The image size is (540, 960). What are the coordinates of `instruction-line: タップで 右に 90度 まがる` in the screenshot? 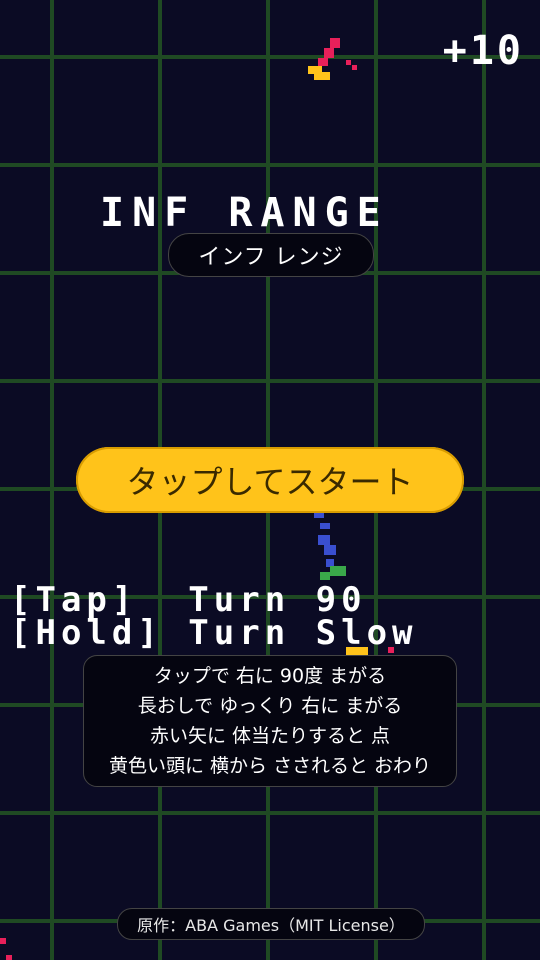 It's located at (270, 676).